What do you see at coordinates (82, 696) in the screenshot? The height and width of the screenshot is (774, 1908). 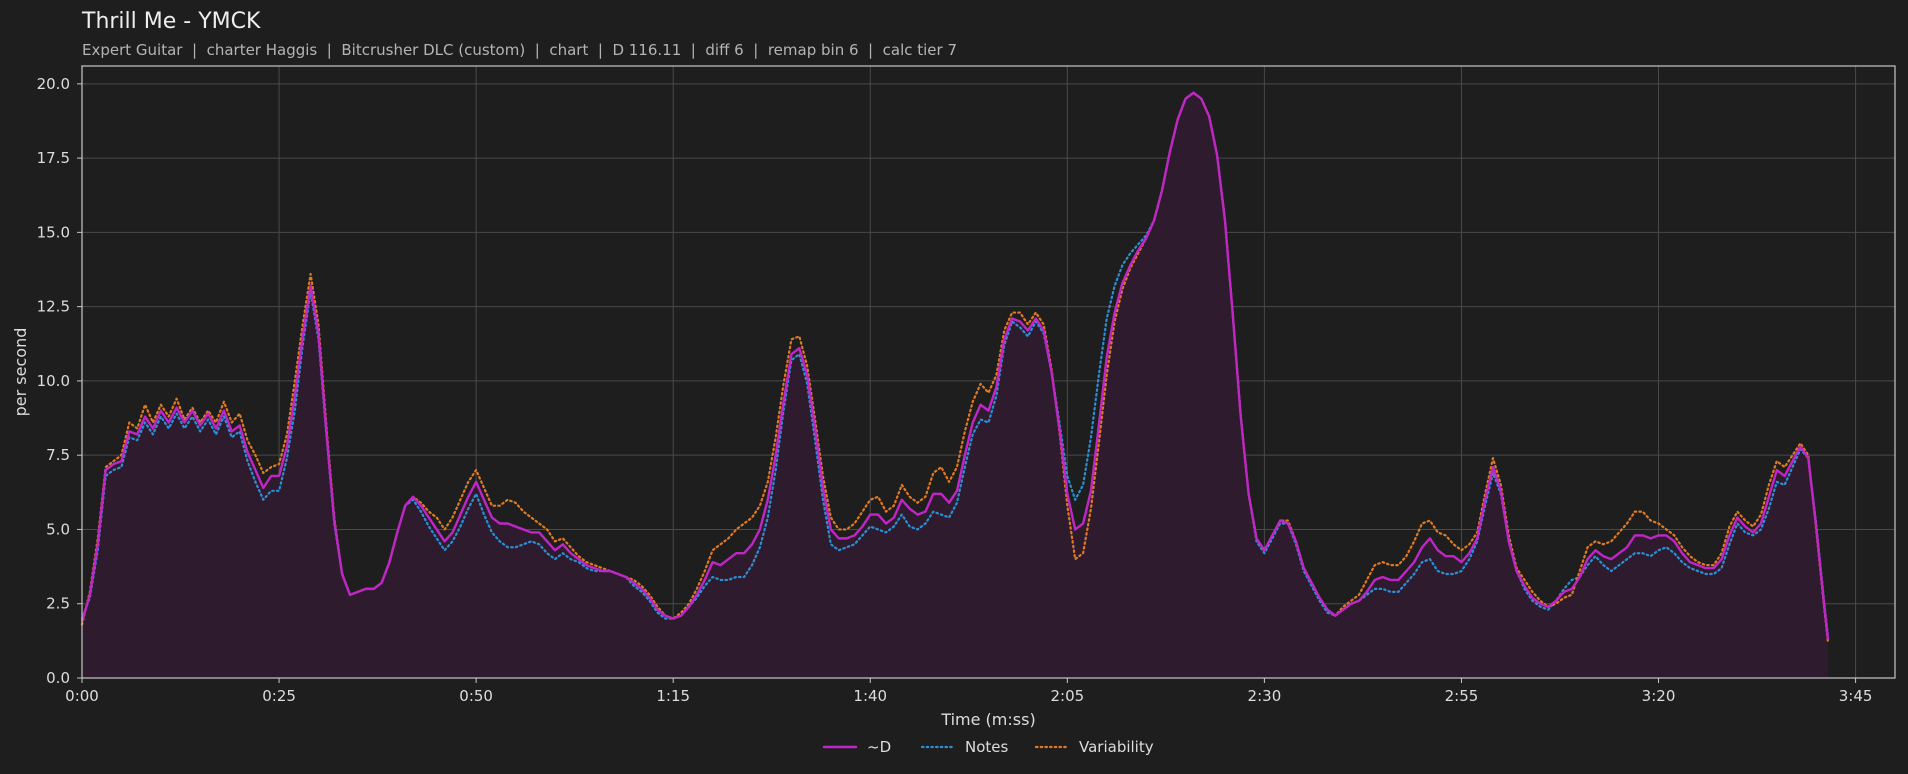 I see `x-tick-label: 0:00` at bounding box center [82, 696].